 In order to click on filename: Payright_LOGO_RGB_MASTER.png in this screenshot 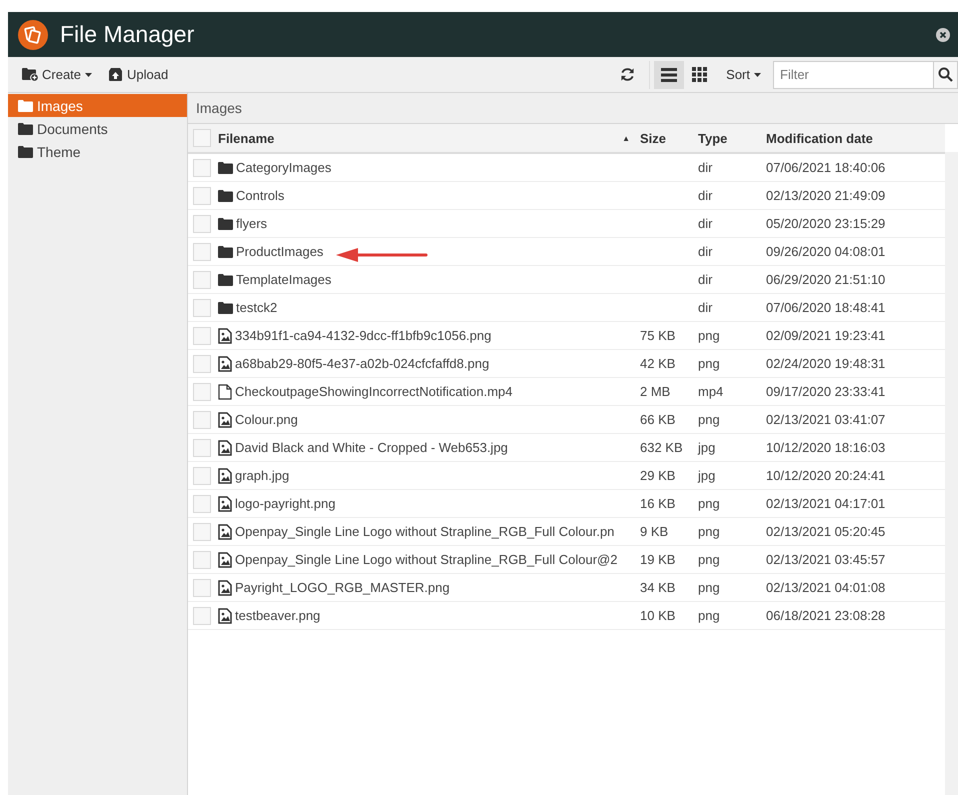, I will do `click(342, 587)`.